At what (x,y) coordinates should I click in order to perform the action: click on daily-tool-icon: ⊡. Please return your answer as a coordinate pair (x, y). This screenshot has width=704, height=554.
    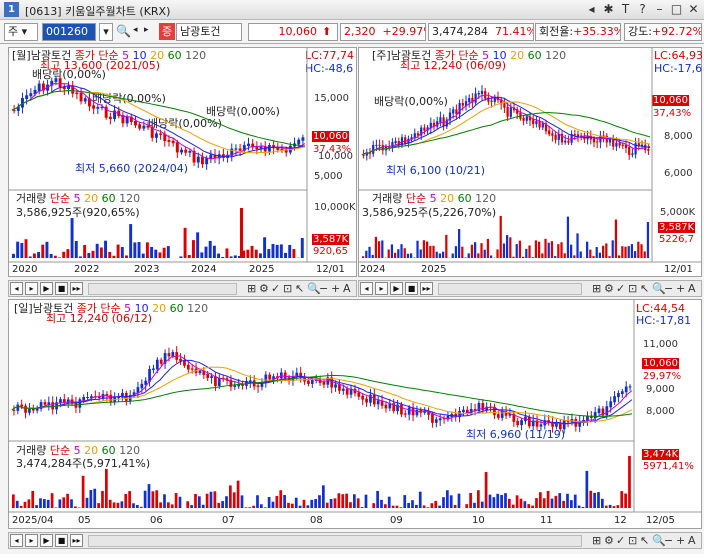
    Looking at the image, I should click on (632, 540).